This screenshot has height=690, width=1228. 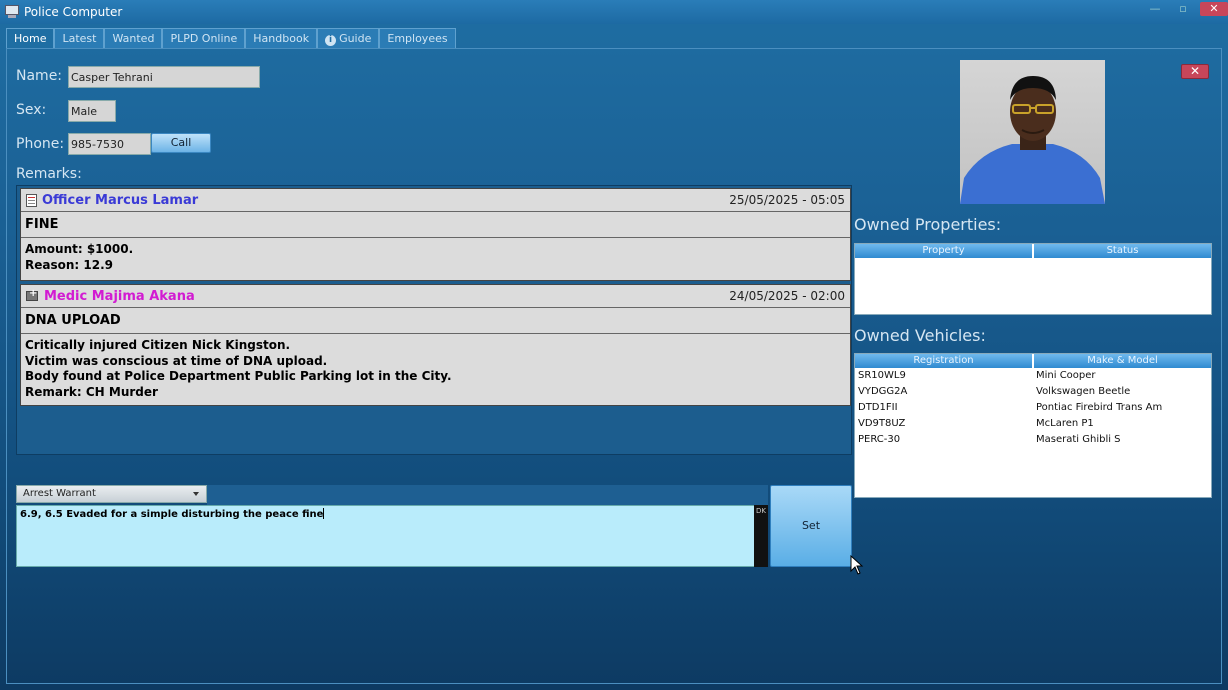 I want to click on ambulance-icon, so click(x=32, y=294).